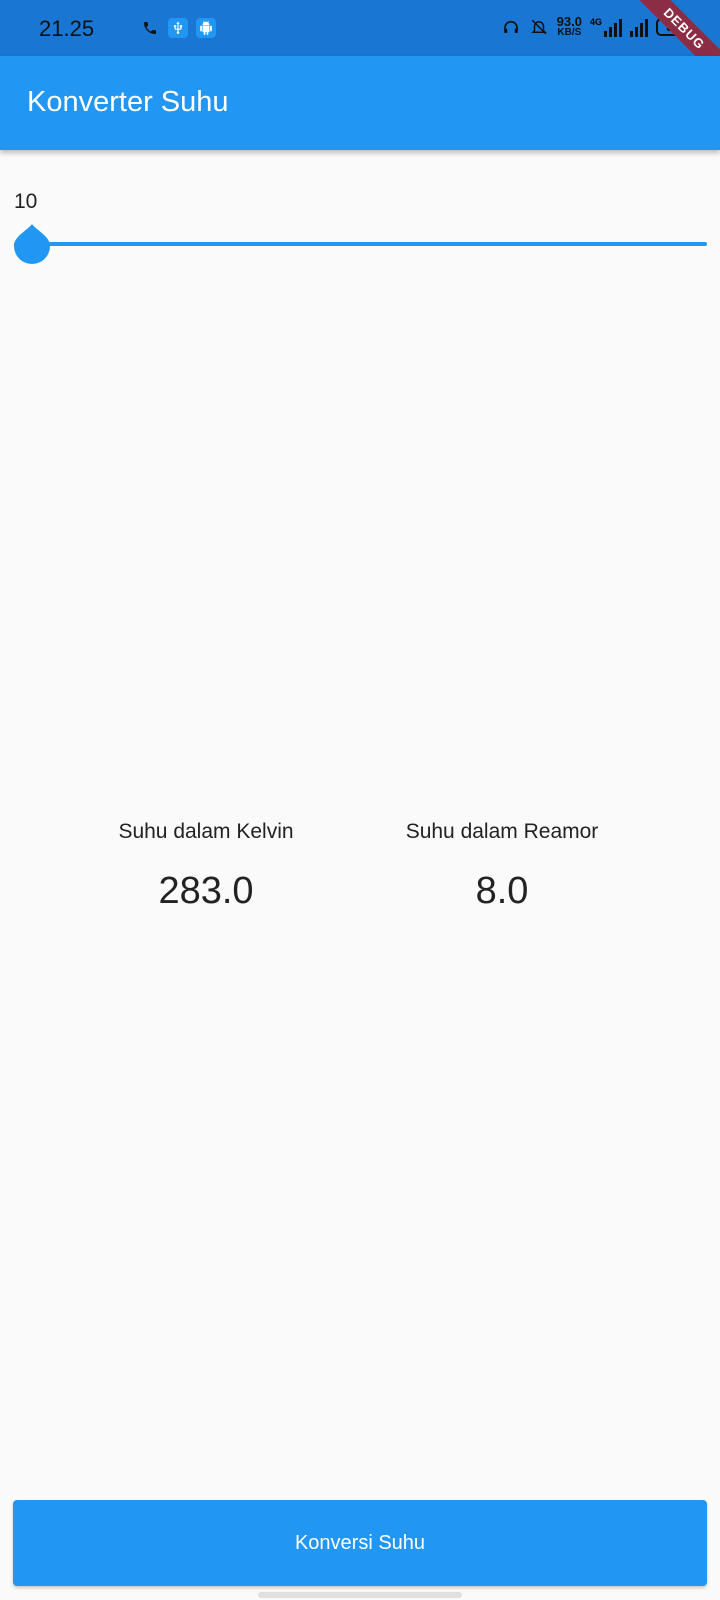 This screenshot has width=720, height=1600. What do you see at coordinates (206, 831) in the screenshot?
I see `kelvin-label: Suhu dalam Kelvin` at bounding box center [206, 831].